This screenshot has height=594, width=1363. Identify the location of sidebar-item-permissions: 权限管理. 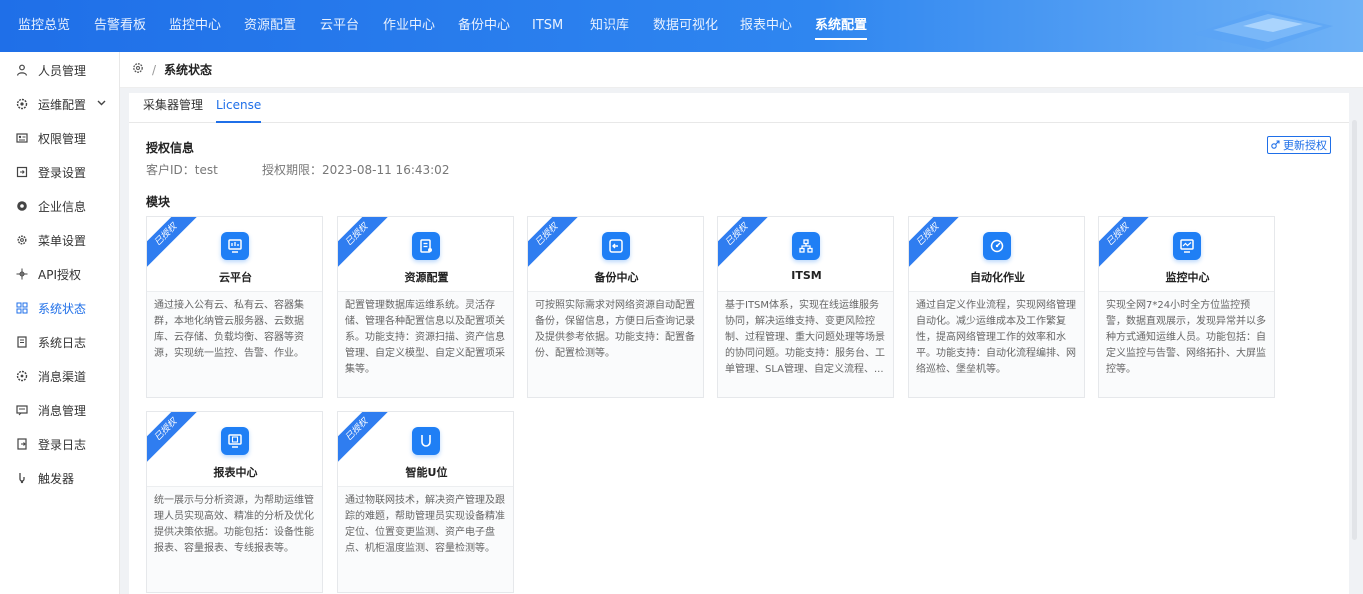
(60, 138).